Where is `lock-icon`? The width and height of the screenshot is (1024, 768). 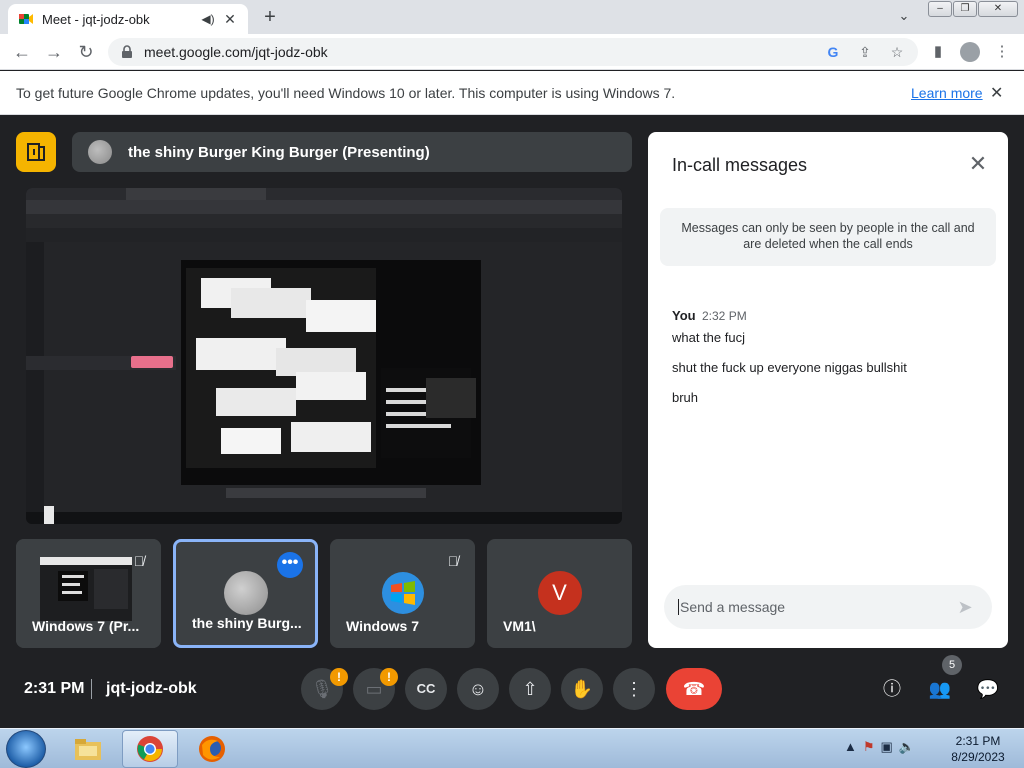
lock-icon is located at coordinates (127, 51).